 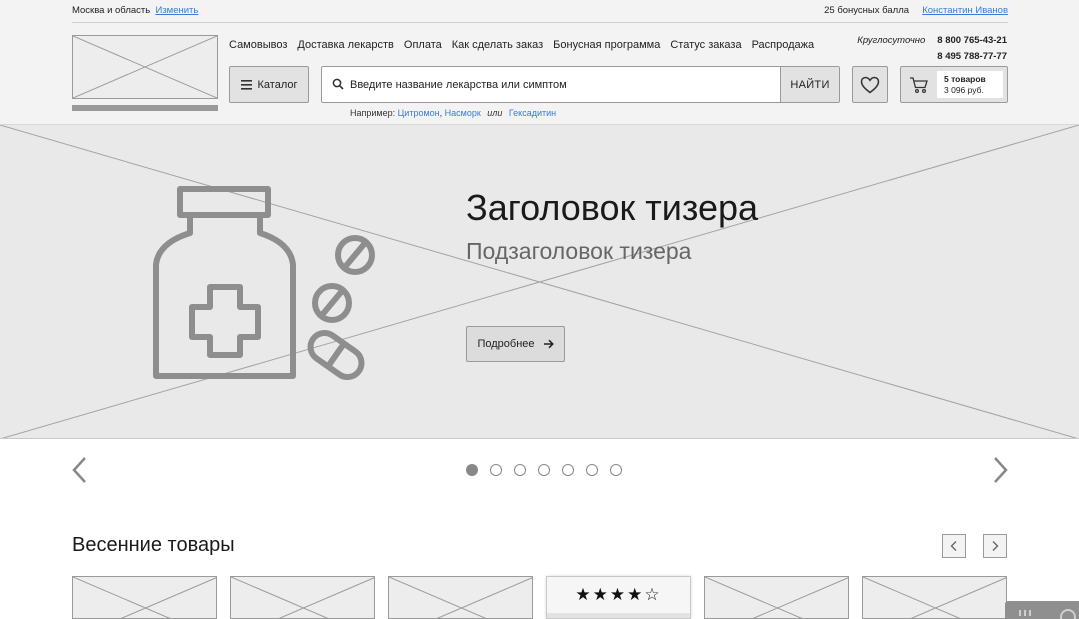 What do you see at coordinates (705, 45) in the screenshot?
I see `nav-item-order-status: Статус заказа` at bounding box center [705, 45].